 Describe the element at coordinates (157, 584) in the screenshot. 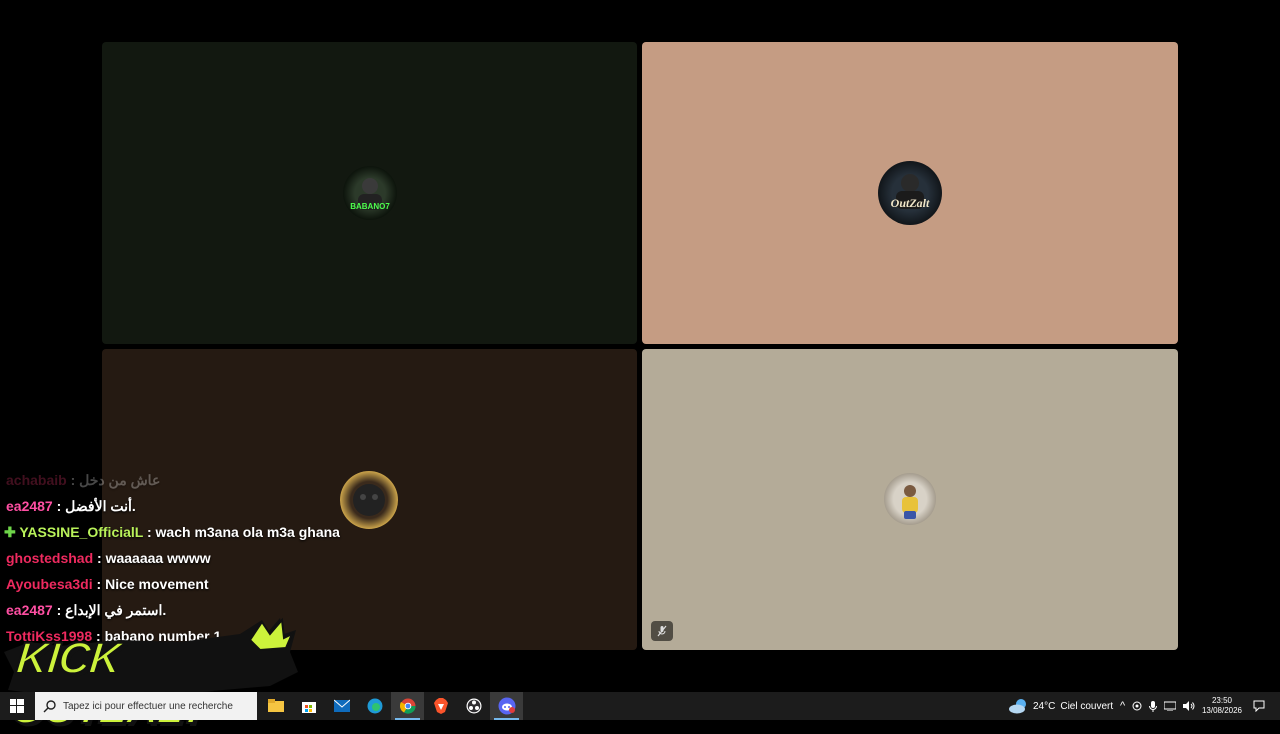

I see `chat-text: Nice movement` at that location.